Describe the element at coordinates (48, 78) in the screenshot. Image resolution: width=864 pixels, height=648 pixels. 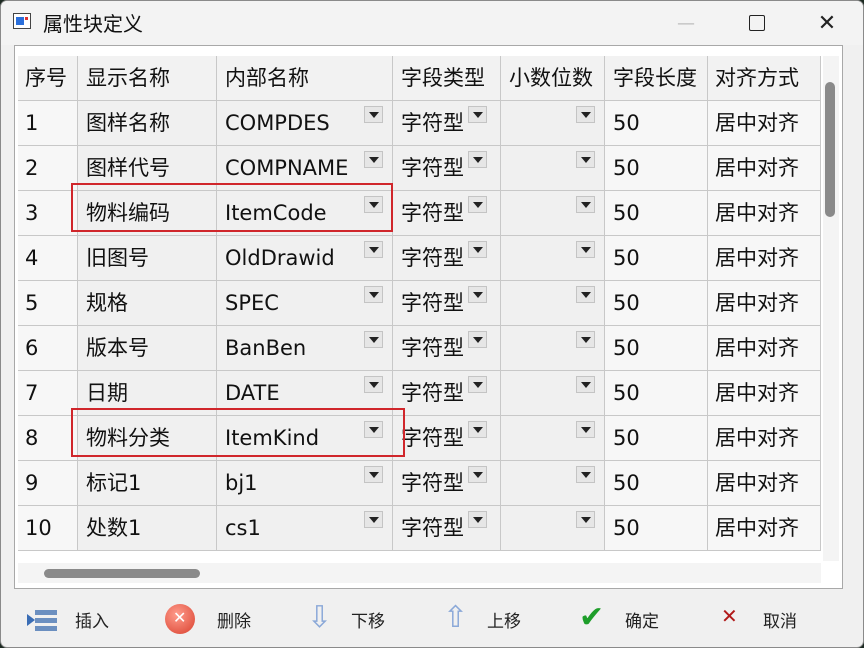
I see `header-index: 序号` at that location.